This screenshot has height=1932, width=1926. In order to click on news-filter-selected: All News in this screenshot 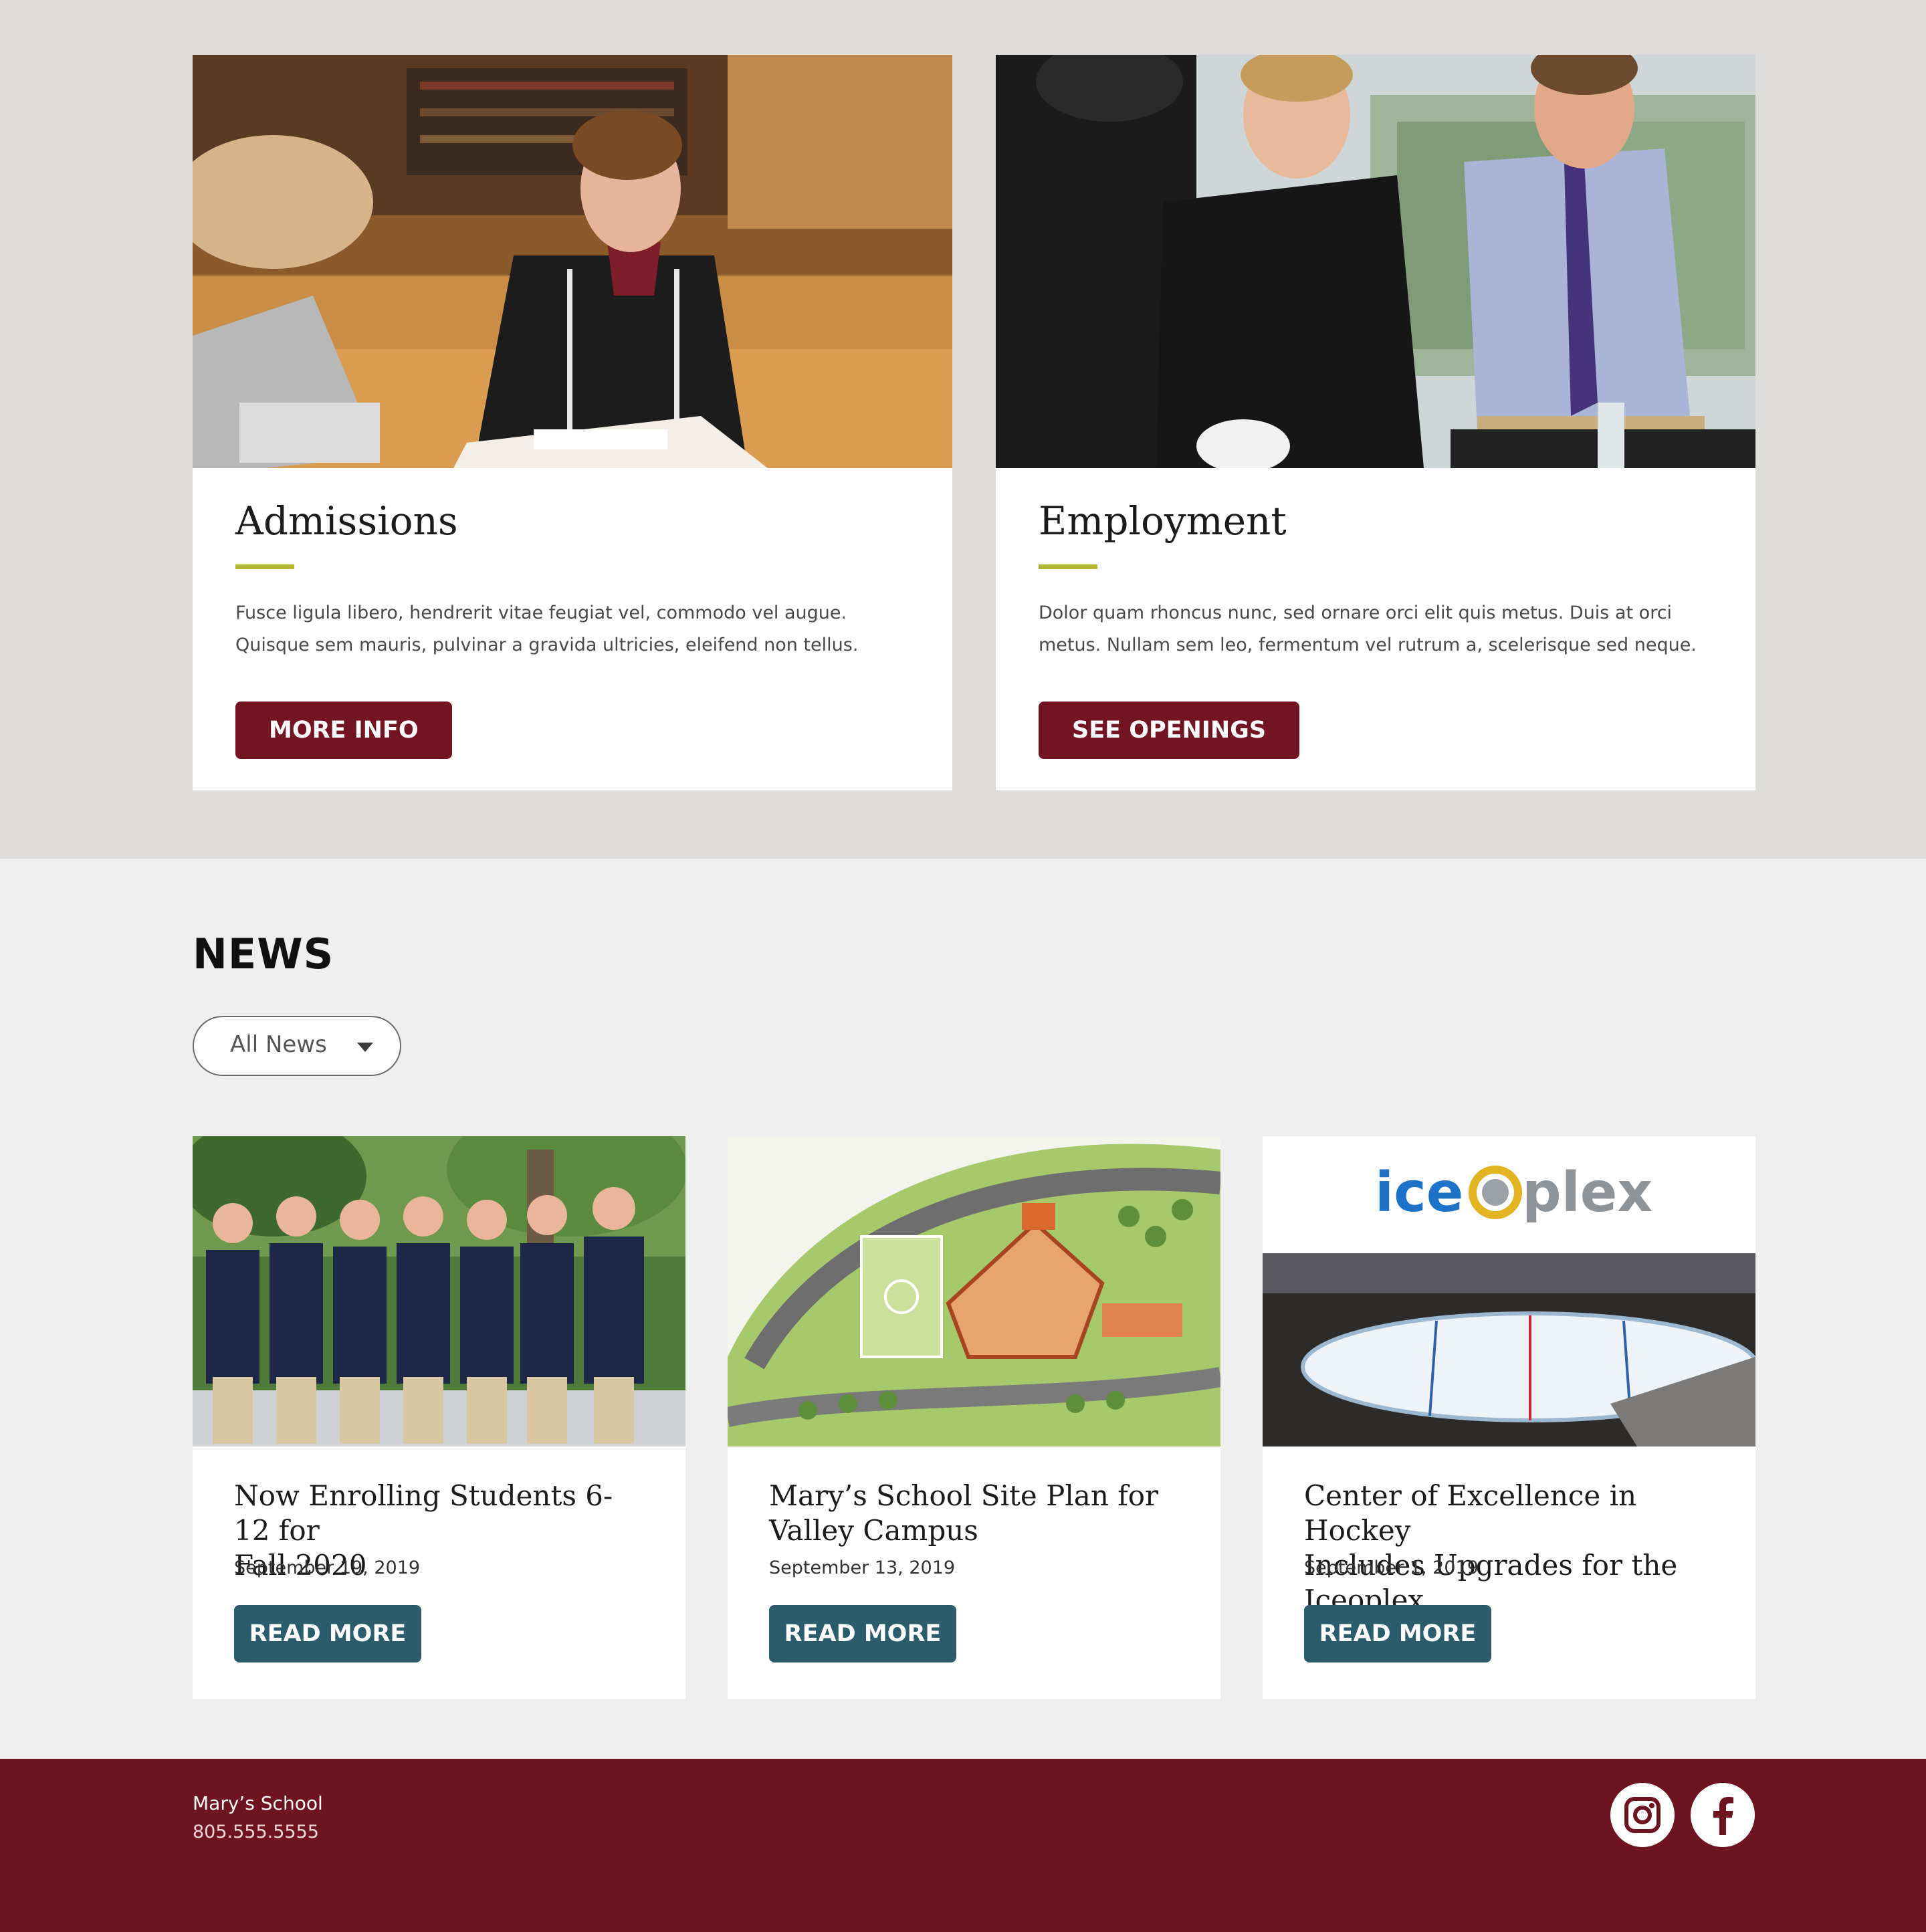, I will do `click(278, 1044)`.